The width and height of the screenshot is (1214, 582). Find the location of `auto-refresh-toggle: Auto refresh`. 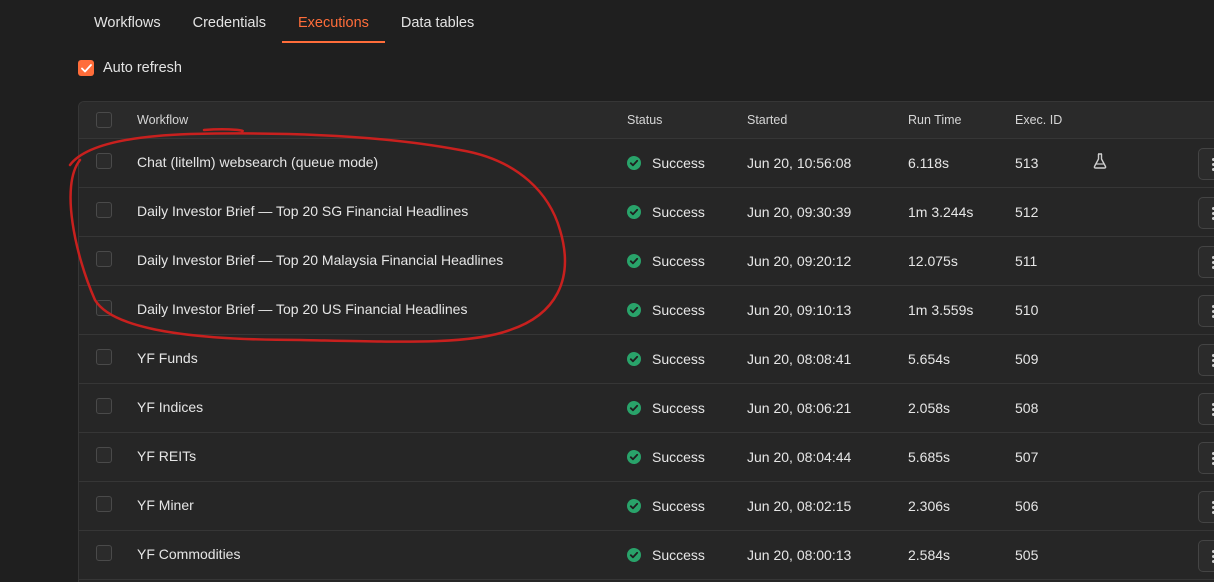

auto-refresh-toggle: Auto refresh is located at coordinates (130, 68).